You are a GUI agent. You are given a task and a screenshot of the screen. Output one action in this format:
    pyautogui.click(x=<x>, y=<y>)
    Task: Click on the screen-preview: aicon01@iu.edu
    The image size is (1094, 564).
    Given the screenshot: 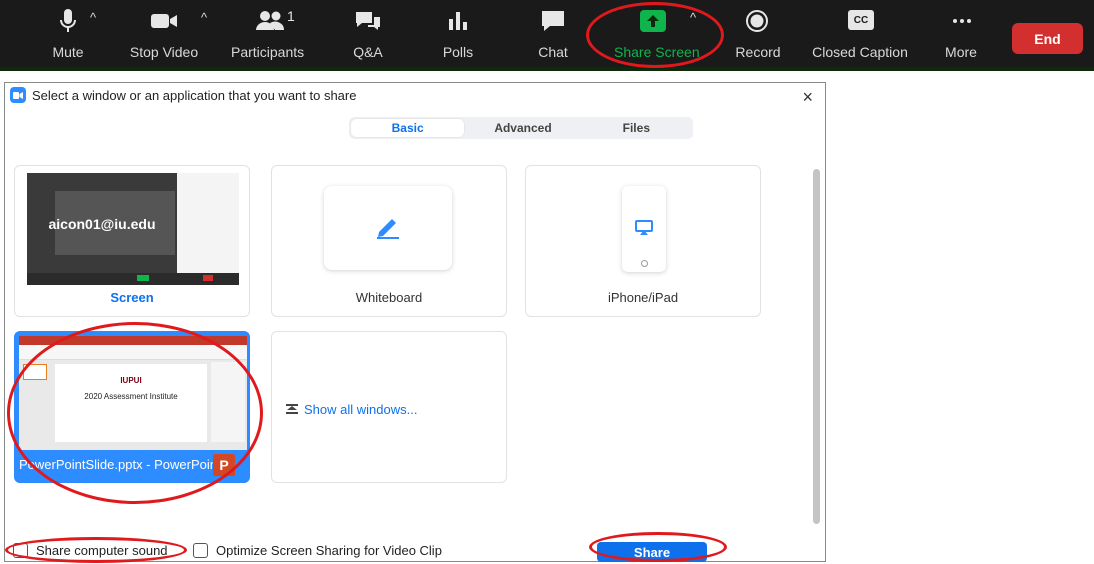 What is the action you would take?
    pyautogui.click(x=133, y=229)
    